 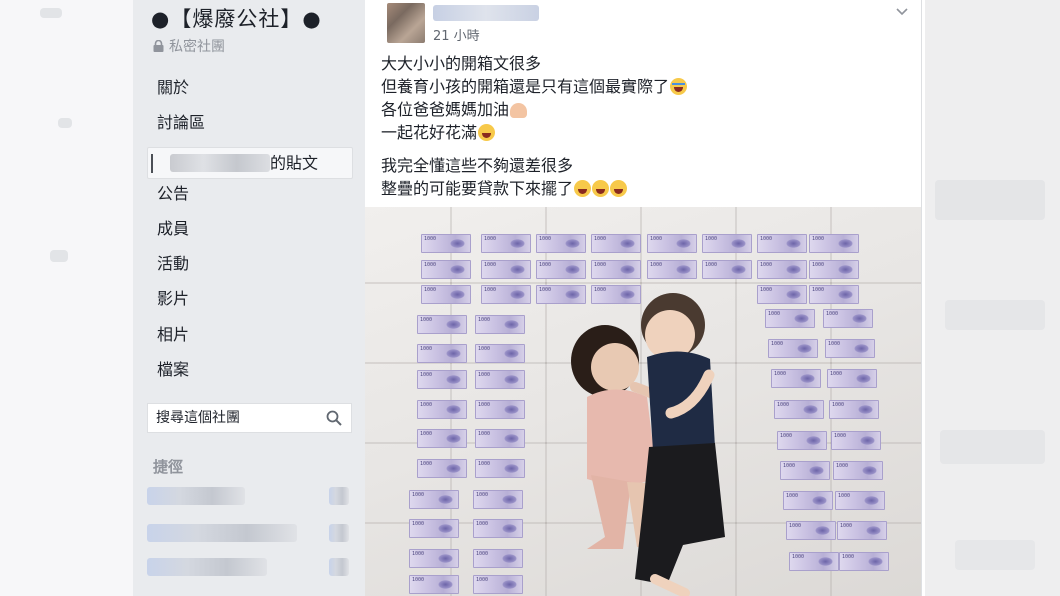 What do you see at coordinates (220, 163) in the screenshot?
I see `blurred-user-name` at bounding box center [220, 163].